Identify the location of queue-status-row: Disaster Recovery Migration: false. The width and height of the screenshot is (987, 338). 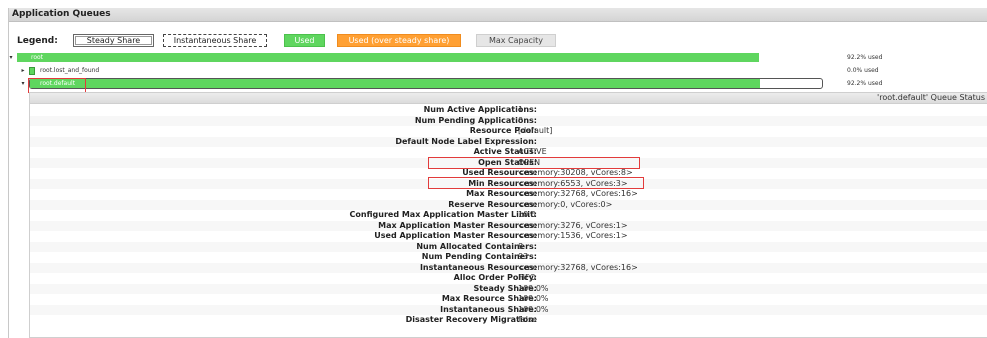
(508, 320).